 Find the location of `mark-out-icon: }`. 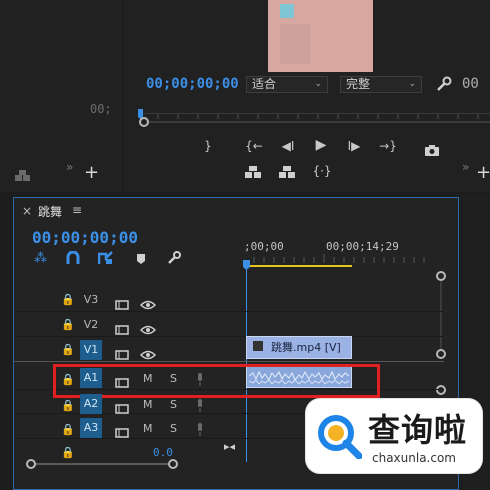

mark-out-icon: } is located at coordinates (208, 146).